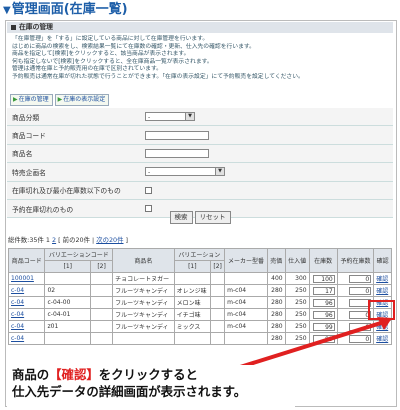 The image size is (400, 410). I want to click on col-reserve: 予約在庫数, so click(355, 260).